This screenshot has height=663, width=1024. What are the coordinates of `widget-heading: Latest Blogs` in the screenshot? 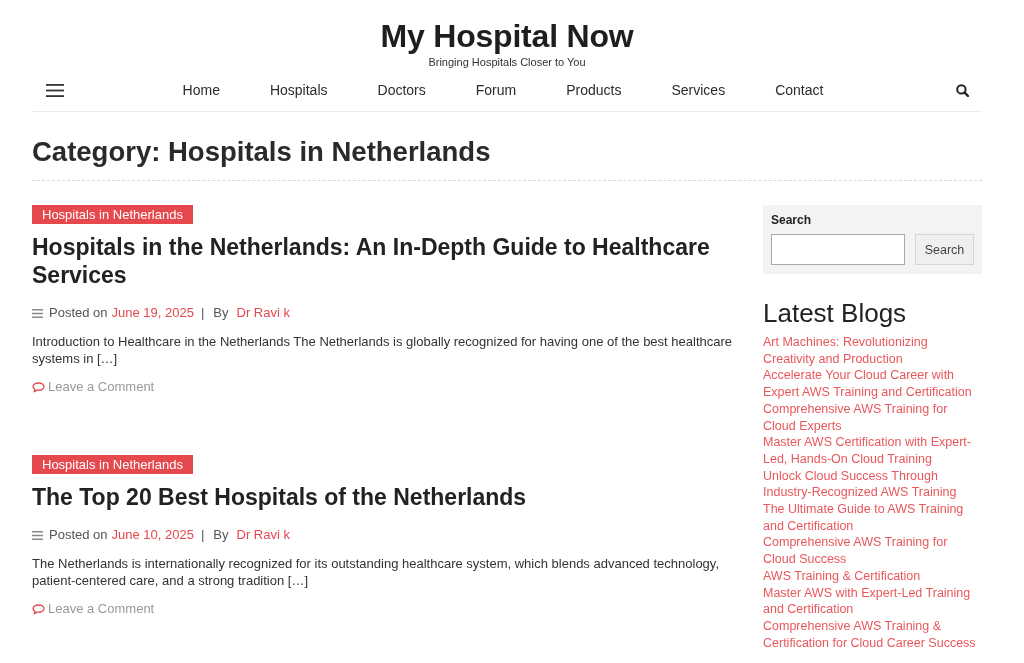 It's located at (835, 313).